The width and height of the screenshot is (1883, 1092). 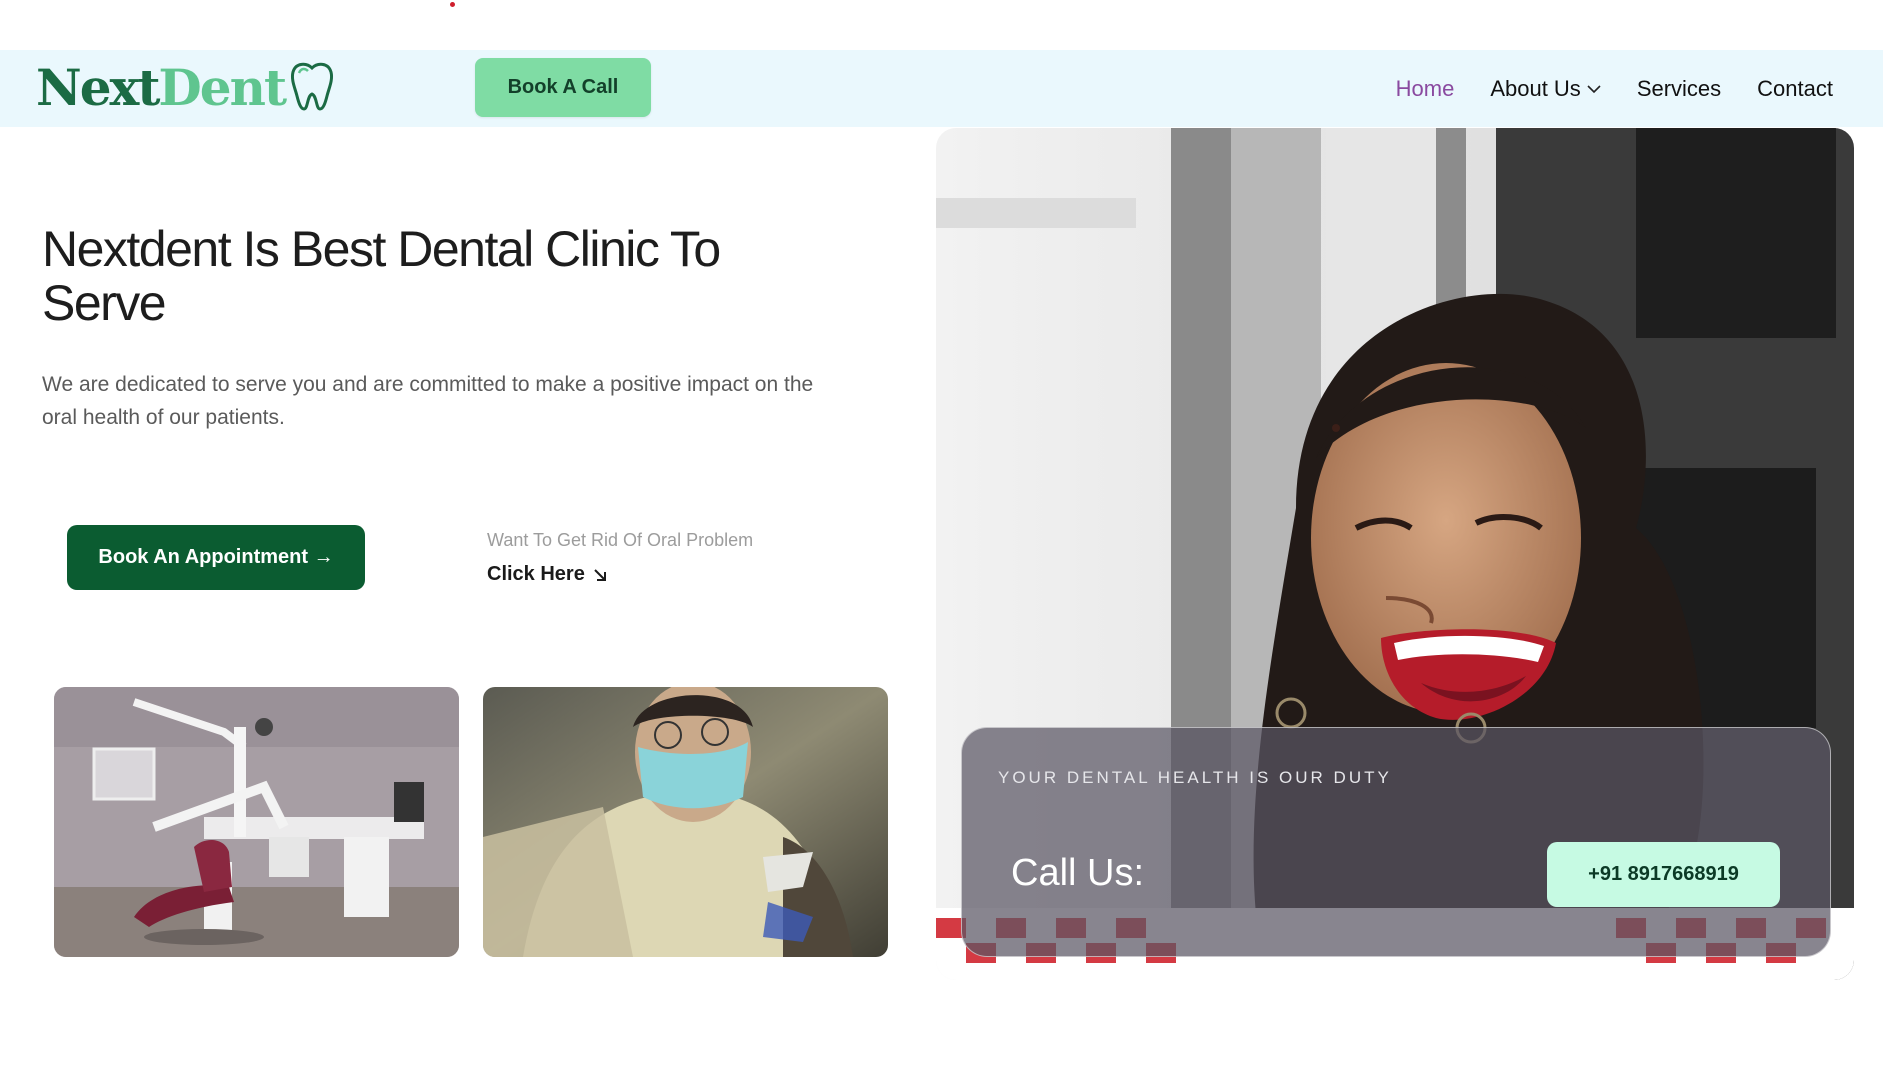 I want to click on nav-about-us: About Us, so click(x=1545, y=89).